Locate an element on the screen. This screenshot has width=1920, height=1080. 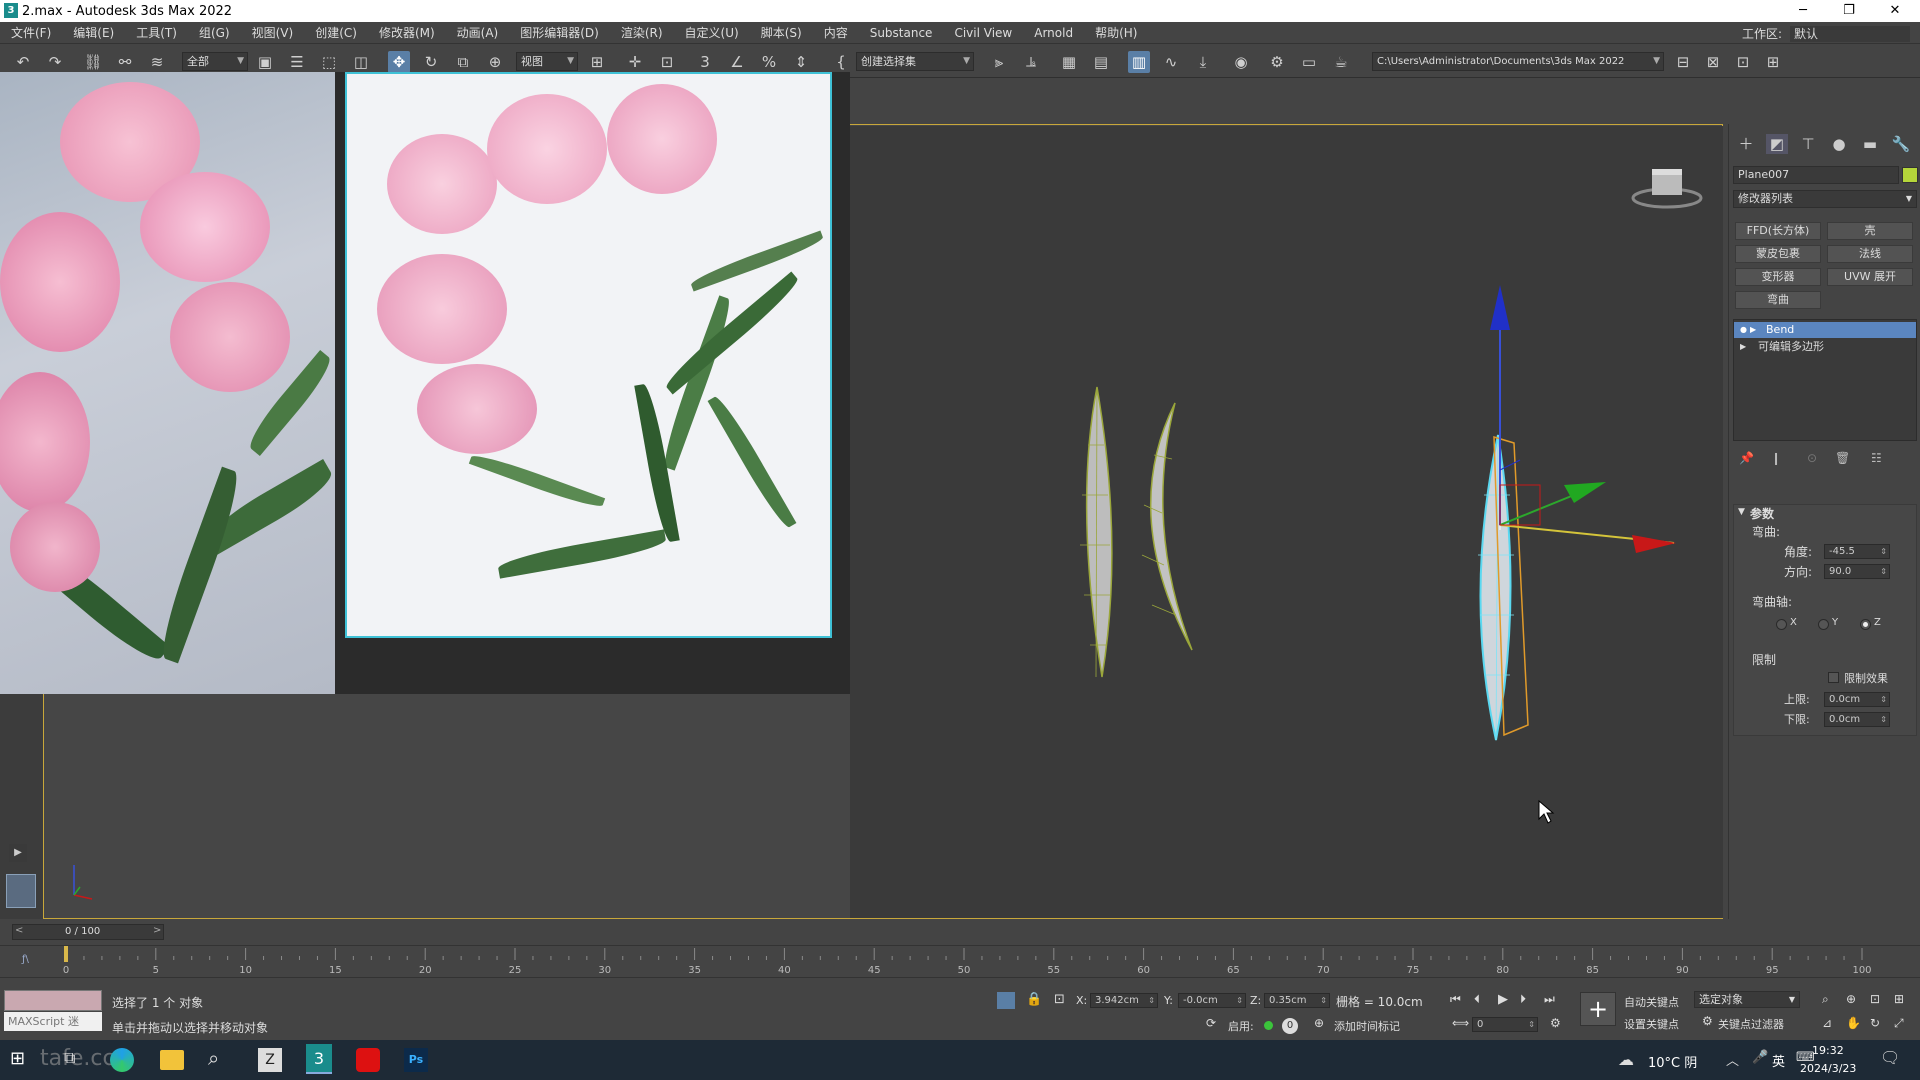
link-icon: ⛓ is located at coordinates (93, 62).